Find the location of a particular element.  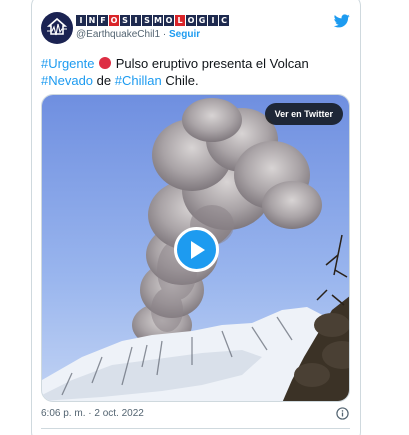

divider is located at coordinates (195, 428).